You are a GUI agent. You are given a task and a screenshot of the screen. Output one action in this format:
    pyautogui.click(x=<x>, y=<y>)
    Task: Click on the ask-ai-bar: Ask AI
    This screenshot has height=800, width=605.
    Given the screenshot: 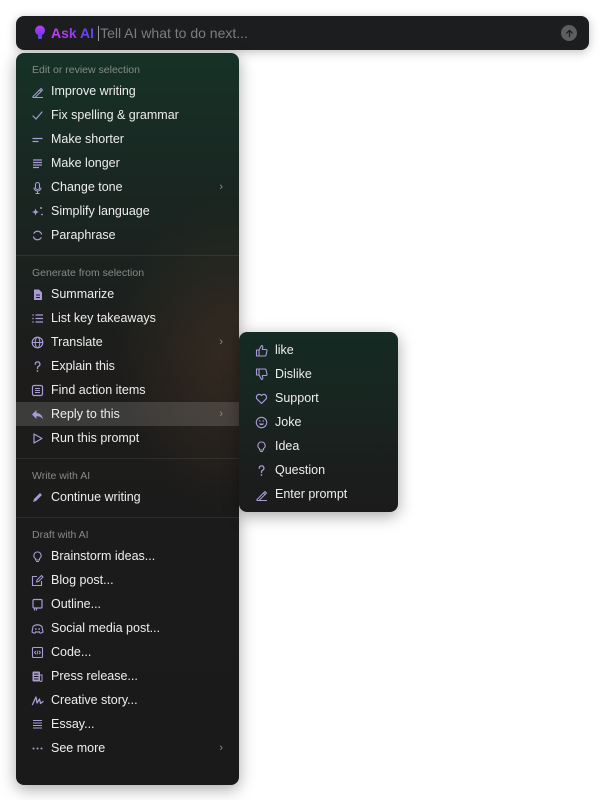 What is the action you would take?
    pyautogui.click(x=302, y=33)
    